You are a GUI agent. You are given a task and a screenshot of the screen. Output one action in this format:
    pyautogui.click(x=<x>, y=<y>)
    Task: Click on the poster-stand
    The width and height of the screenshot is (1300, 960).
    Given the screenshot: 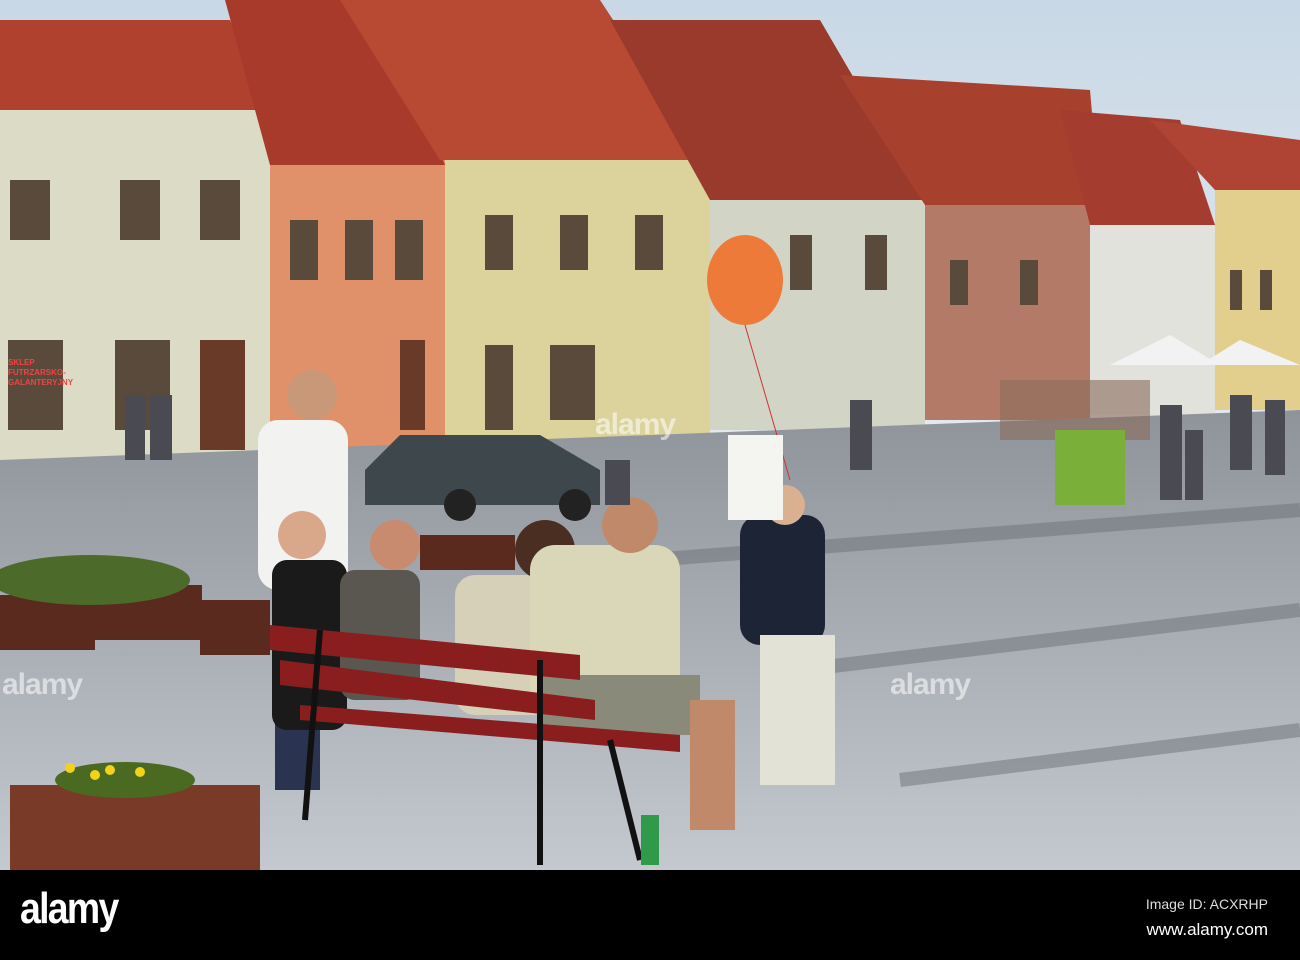 What is the action you would take?
    pyautogui.click(x=1090, y=467)
    